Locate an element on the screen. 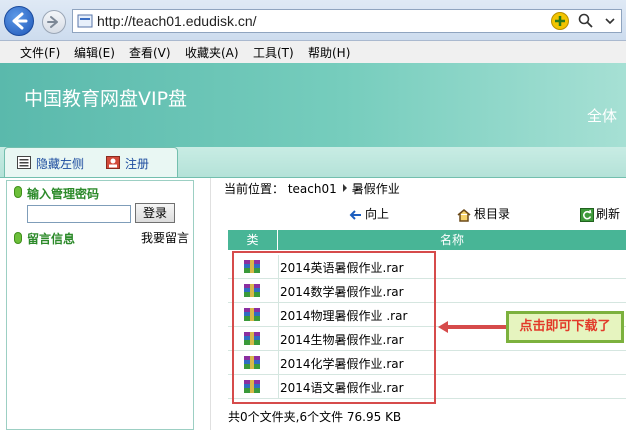 This screenshot has height=430, width=626. compatibility-view-icon is located at coordinates (560, 21).